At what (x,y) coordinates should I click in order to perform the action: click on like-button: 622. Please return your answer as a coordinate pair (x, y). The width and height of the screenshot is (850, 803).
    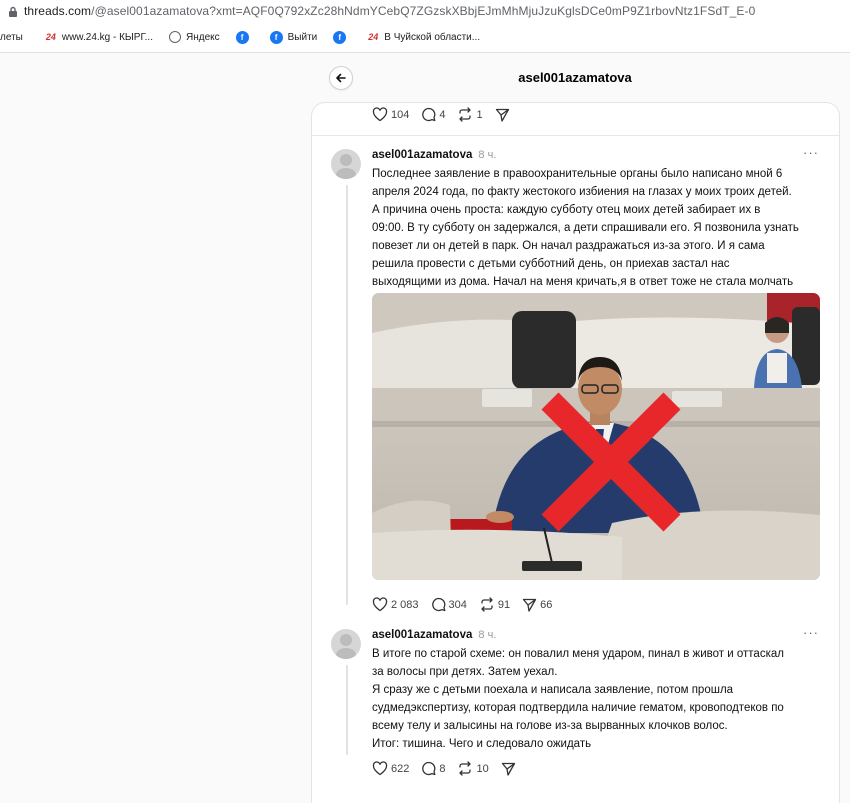
    Looking at the image, I should click on (390, 768).